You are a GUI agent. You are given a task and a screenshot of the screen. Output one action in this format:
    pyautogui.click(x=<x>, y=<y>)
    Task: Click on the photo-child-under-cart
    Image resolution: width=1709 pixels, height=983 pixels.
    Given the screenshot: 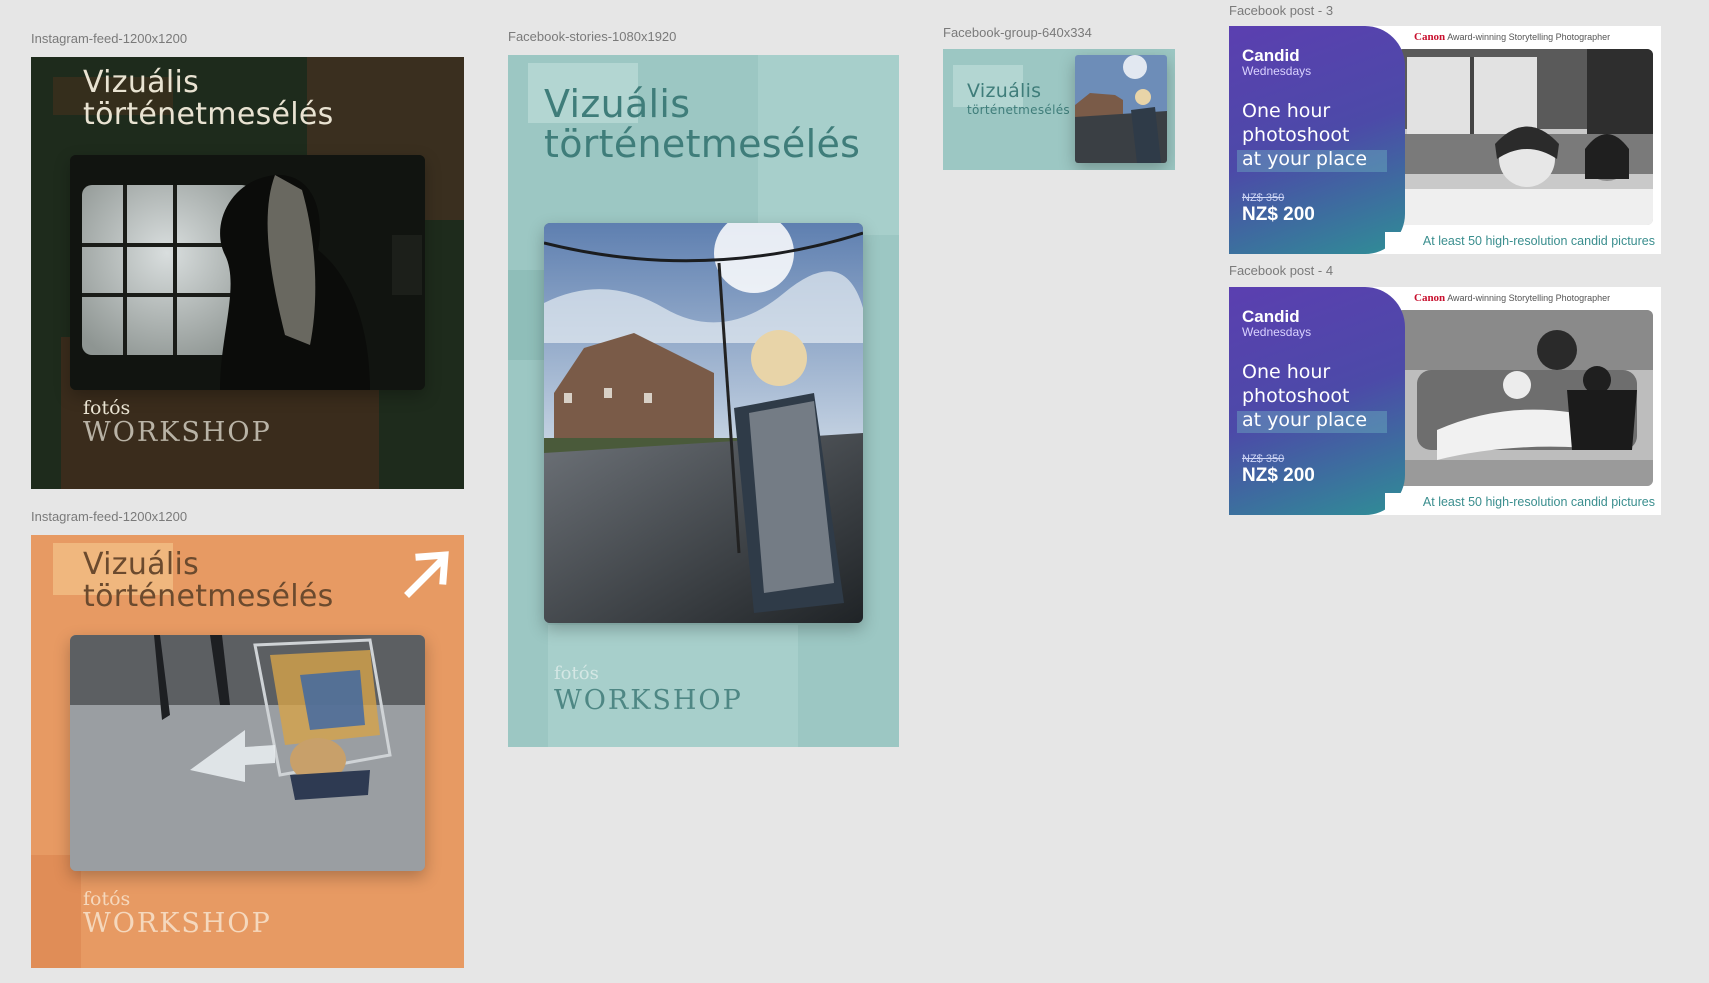 What is the action you would take?
    pyautogui.click(x=247, y=753)
    